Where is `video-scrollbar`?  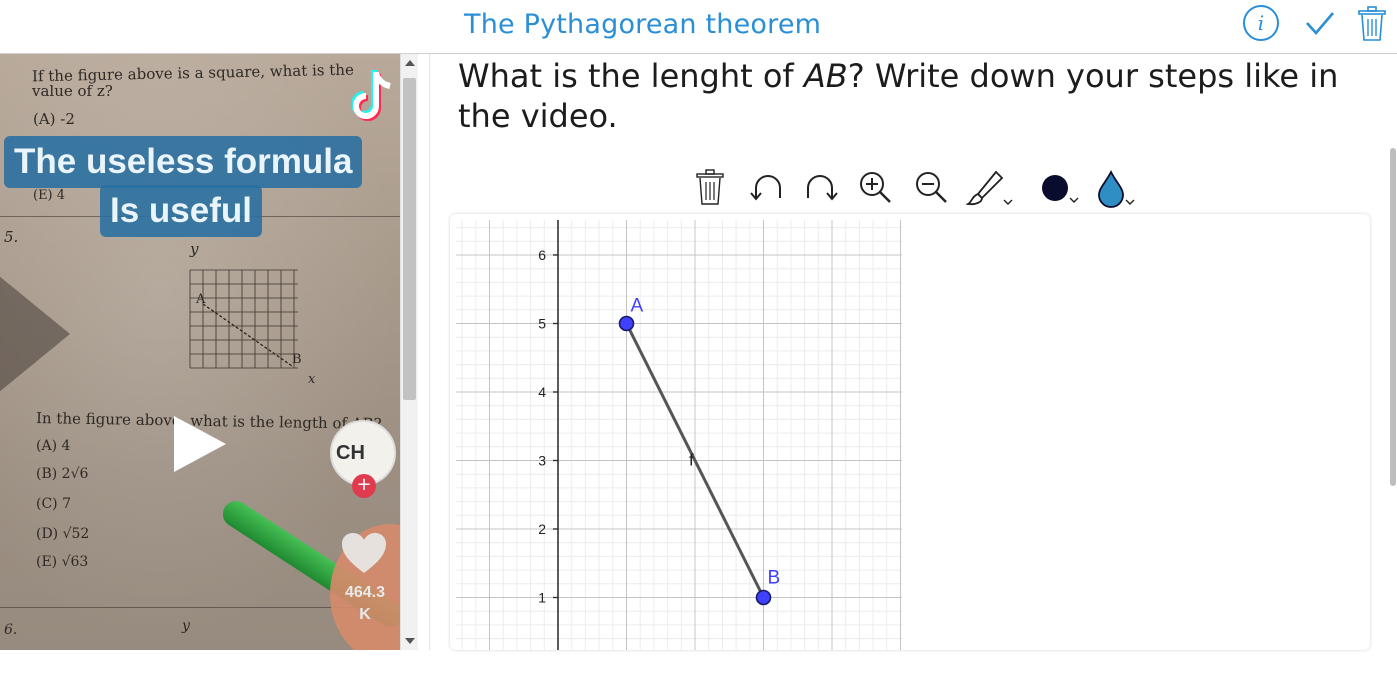
video-scrollbar is located at coordinates (409, 352).